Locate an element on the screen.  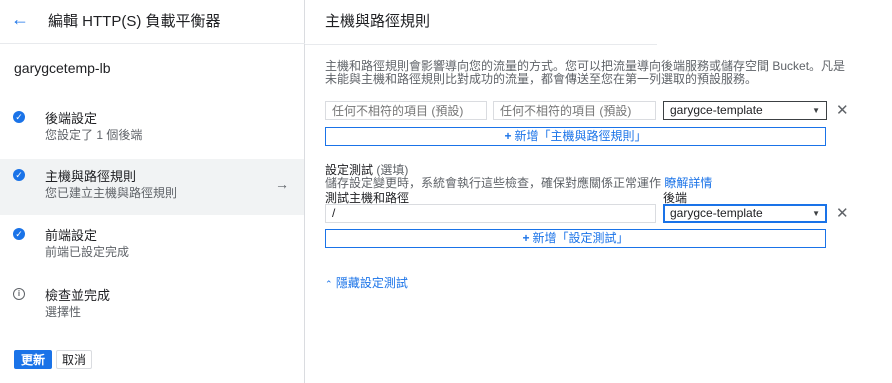
step-title: 主機與路徑規則 is located at coordinates (91, 176).